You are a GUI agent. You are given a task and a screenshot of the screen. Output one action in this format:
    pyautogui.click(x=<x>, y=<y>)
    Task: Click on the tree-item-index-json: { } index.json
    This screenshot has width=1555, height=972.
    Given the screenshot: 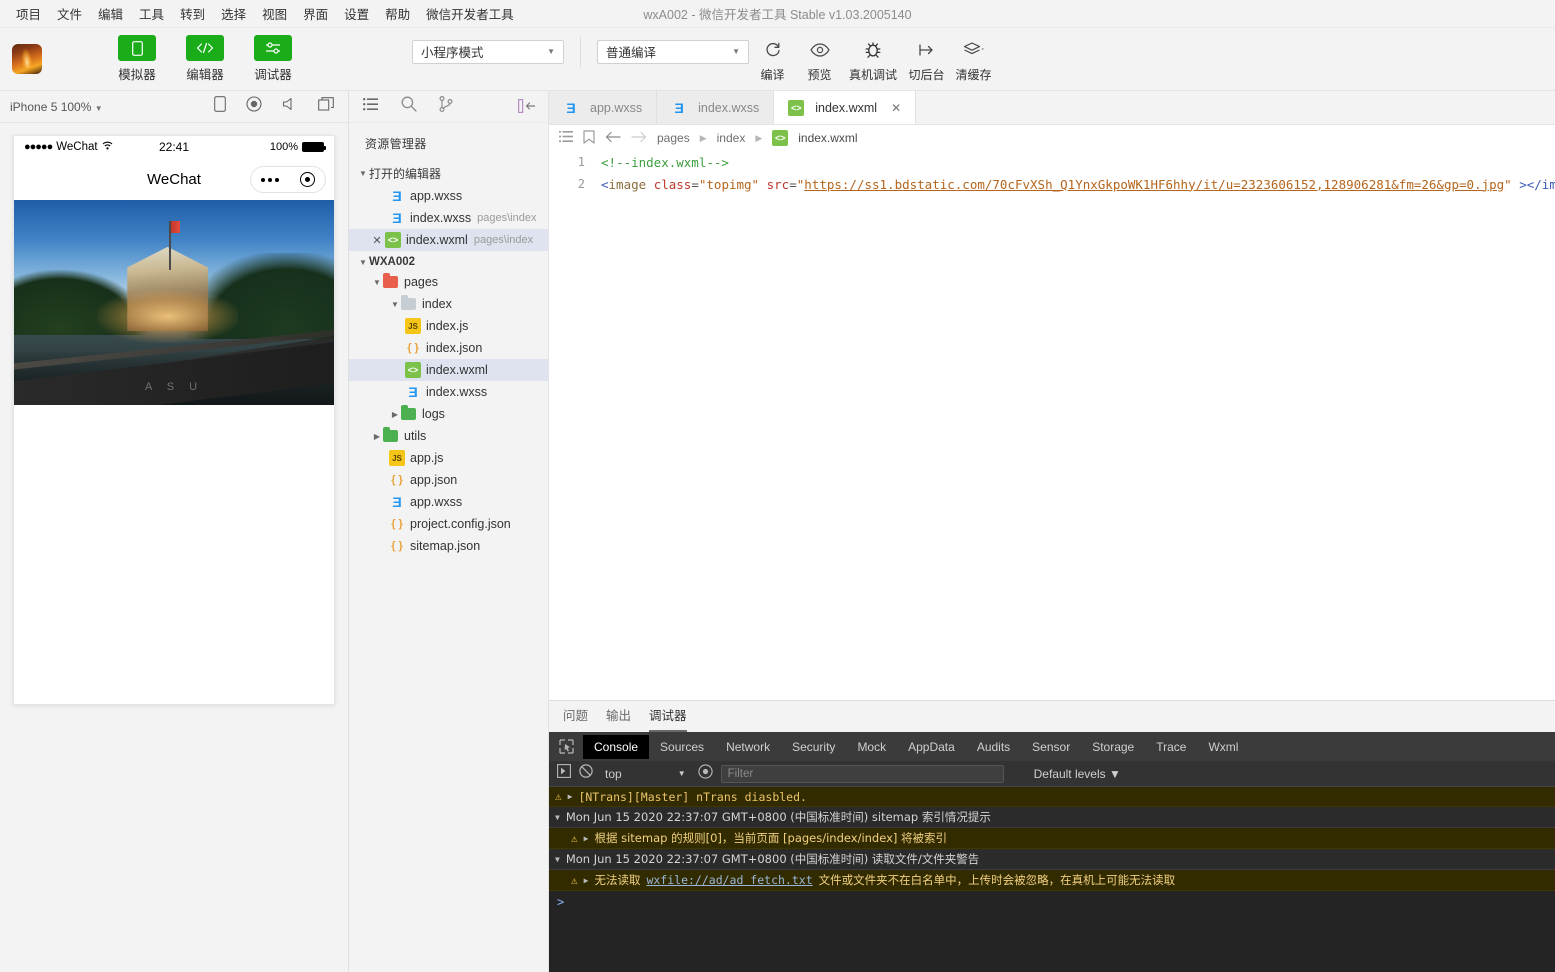 What is the action you would take?
    pyautogui.click(x=448, y=348)
    